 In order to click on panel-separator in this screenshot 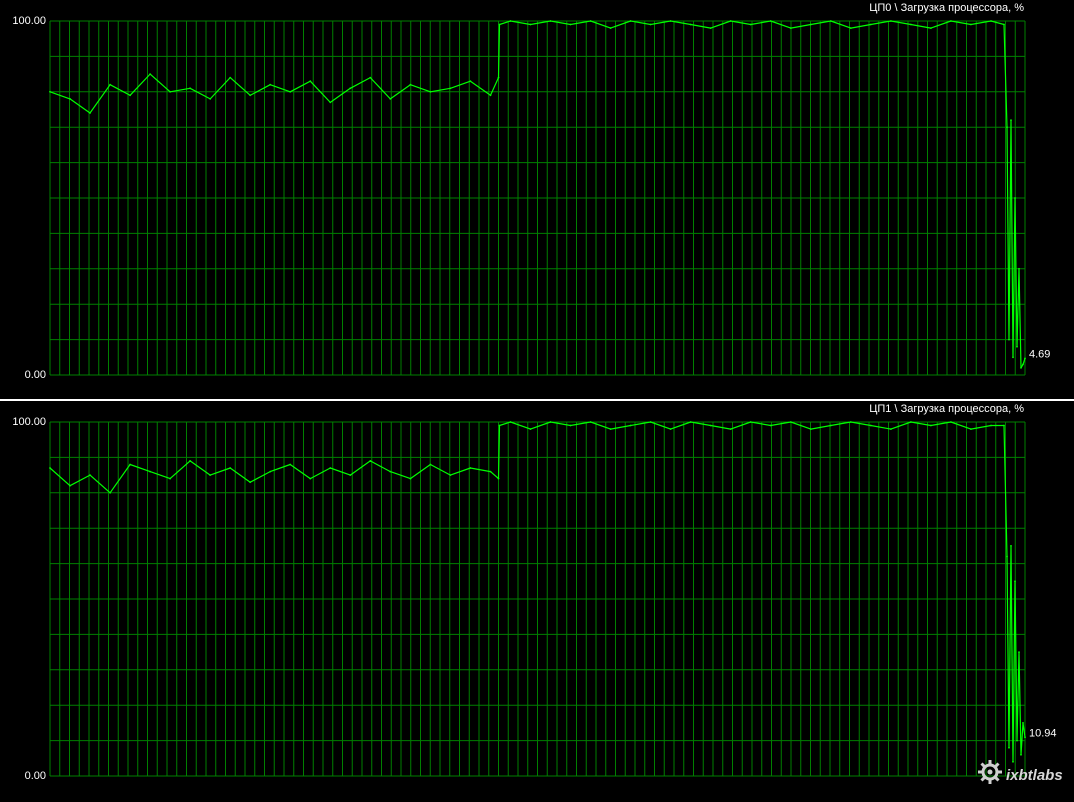, I will do `click(537, 400)`.